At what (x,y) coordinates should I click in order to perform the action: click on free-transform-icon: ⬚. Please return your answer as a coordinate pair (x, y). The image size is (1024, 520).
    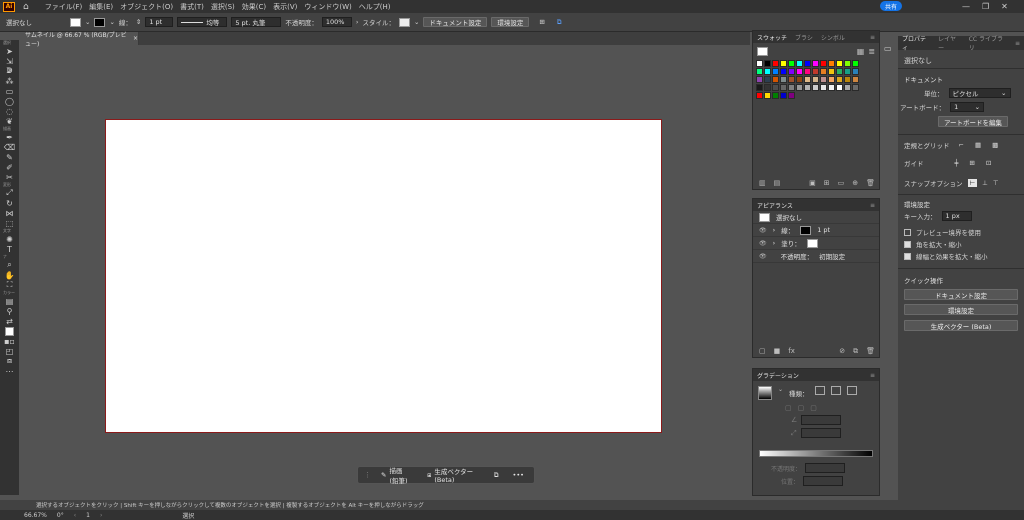
    Looking at the image, I should click on (9, 223).